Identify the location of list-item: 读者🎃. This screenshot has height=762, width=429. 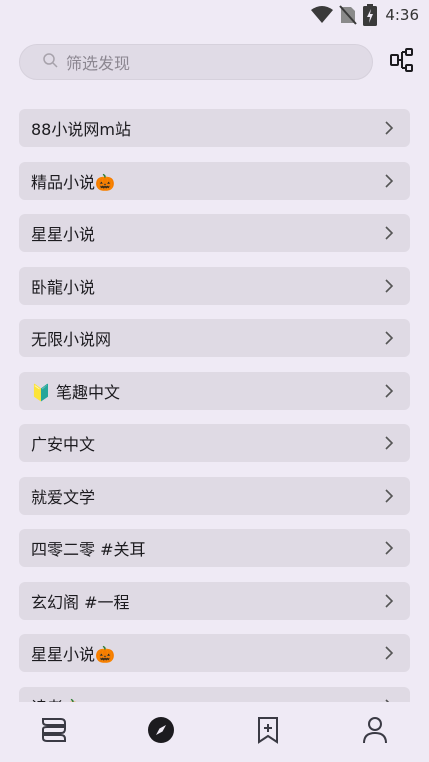
(214, 694).